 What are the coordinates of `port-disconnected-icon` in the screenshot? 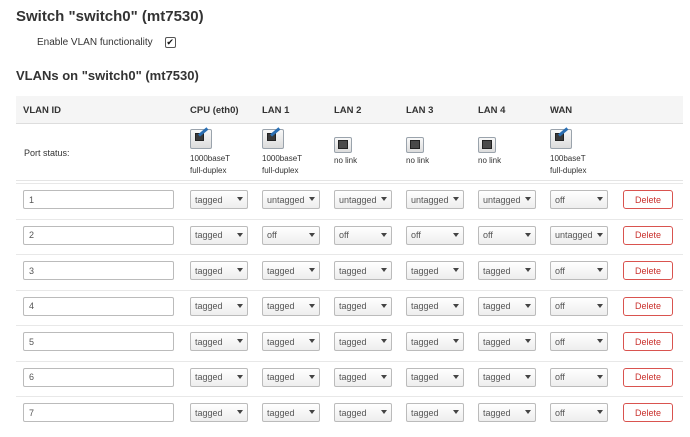 It's located at (343, 145).